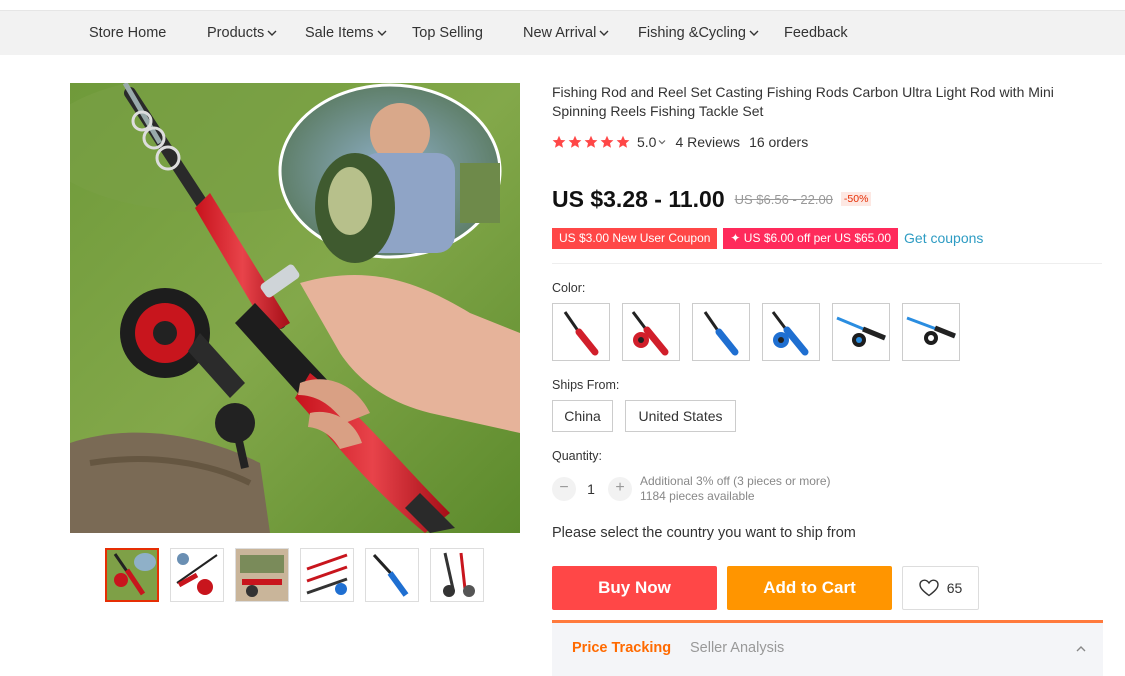 The image size is (1125, 676). What do you see at coordinates (697, 496) in the screenshot?
I see `stock-available: 1184 pieces available` at bounding box center [697, 496].